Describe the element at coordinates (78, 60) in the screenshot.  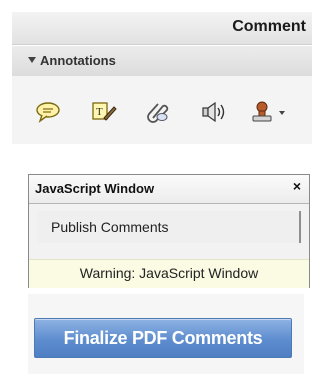
I see `annotations-label: Annotations` at that location.